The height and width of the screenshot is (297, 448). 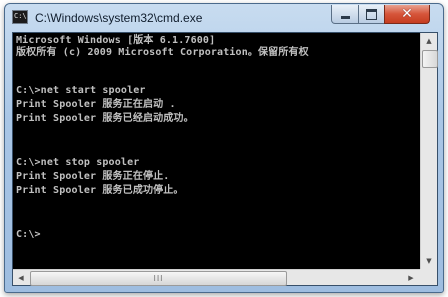 I want to click on close-button: ✕, so click(x=407, y=14).